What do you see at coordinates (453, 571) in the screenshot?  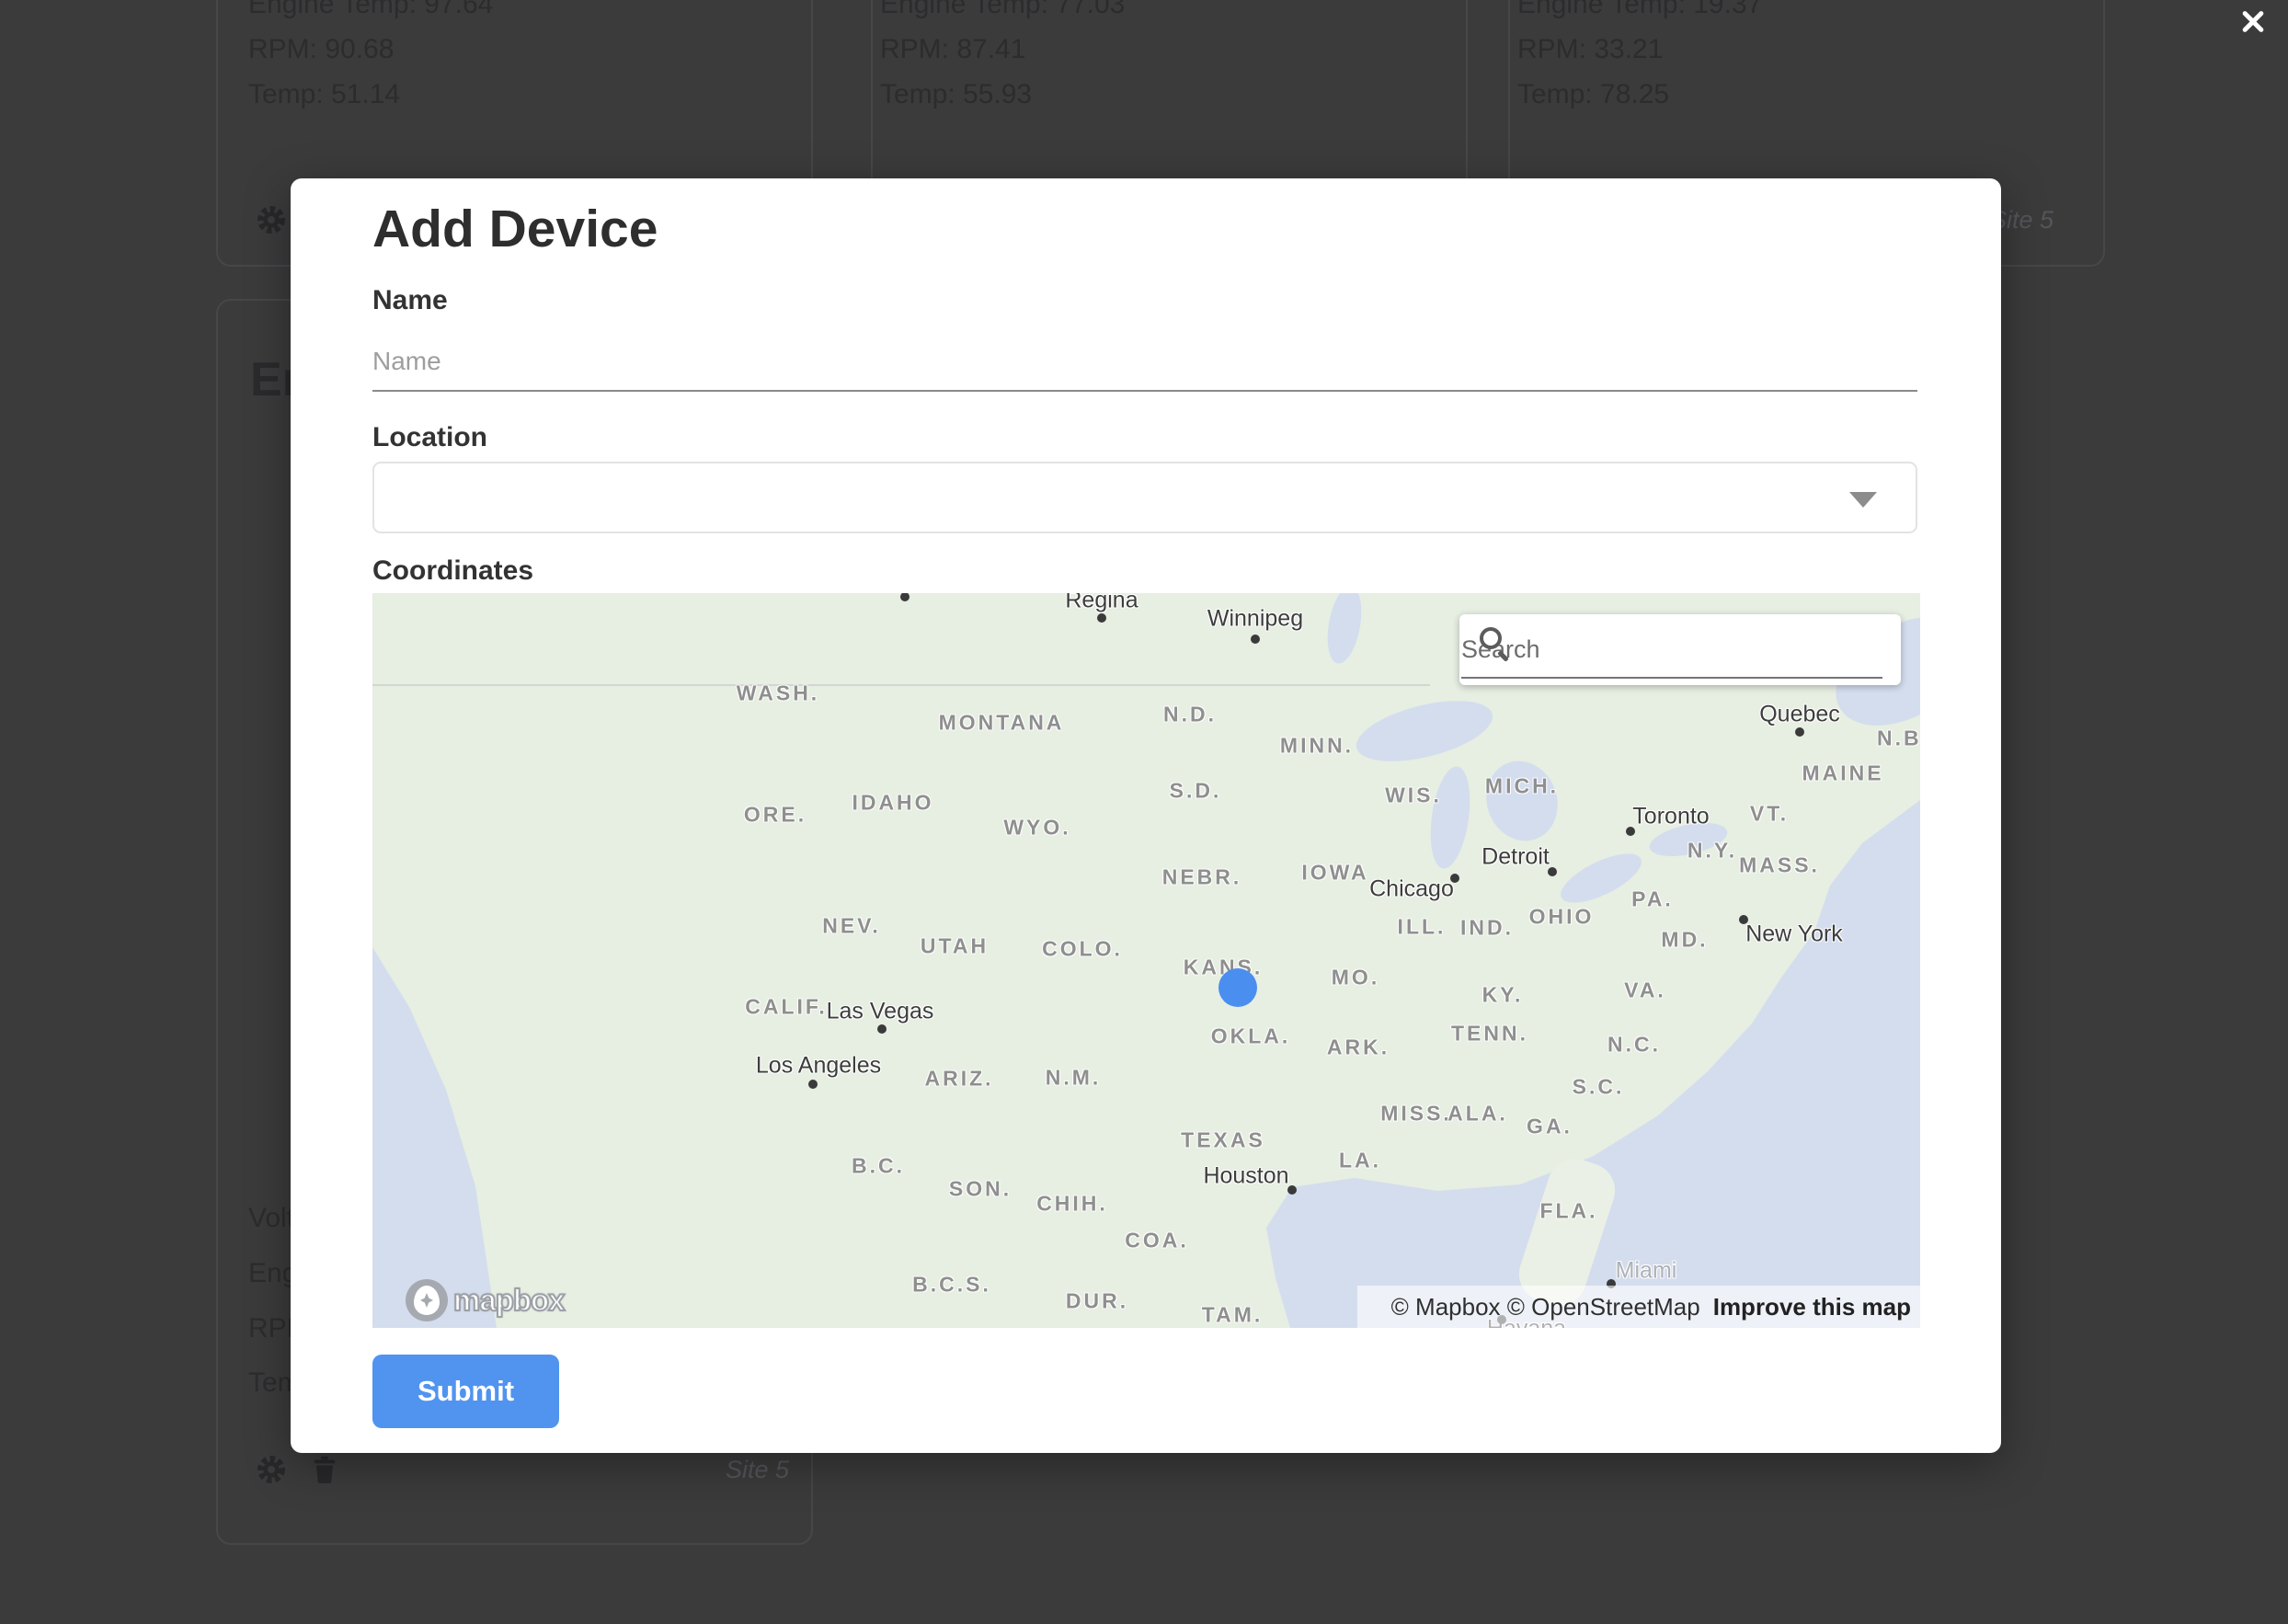 I see `coordinates-field-label: Coordinates` at bounding box center [453, 571].